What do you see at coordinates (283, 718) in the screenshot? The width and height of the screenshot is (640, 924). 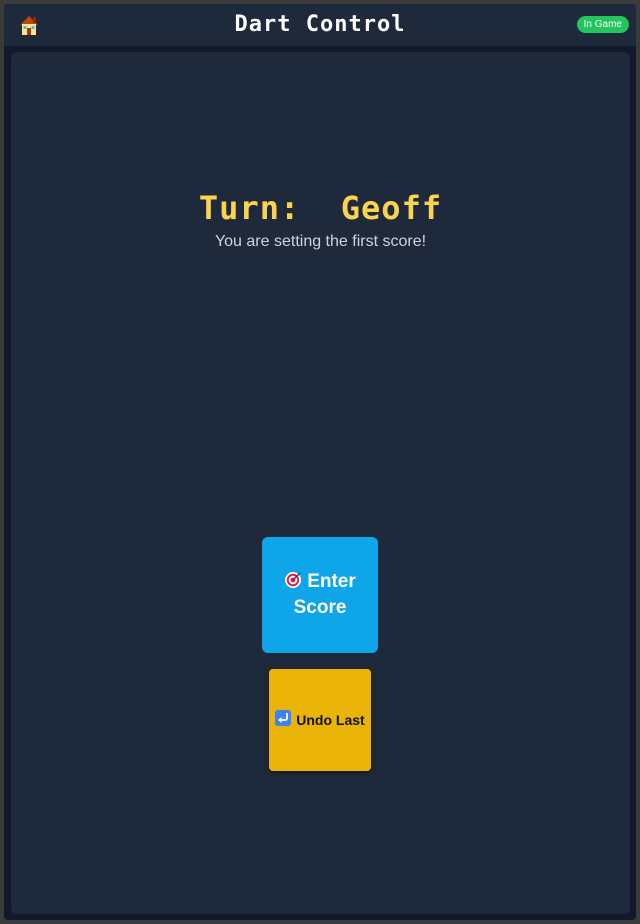 I see `return-arrow-icon` at bounding box center [283, 718].